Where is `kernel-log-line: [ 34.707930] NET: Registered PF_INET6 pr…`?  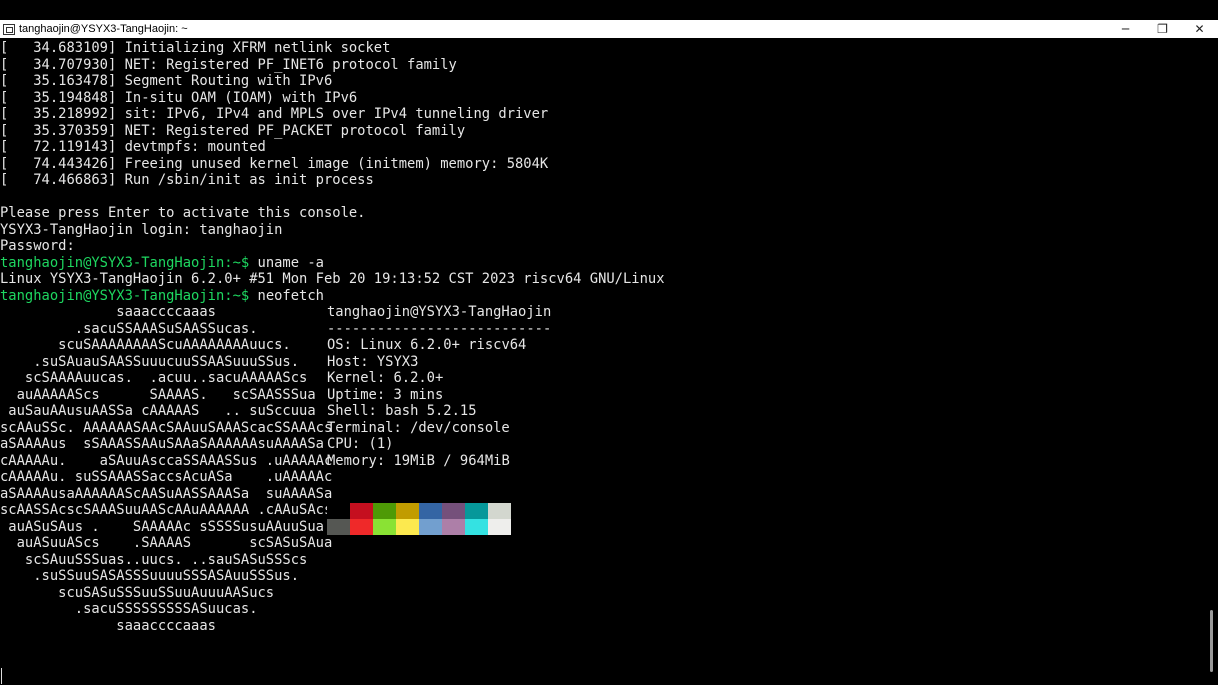
kernel-log-line: [ 34.707930] NET: Registered PF_INET6 pr… is located at coordinates (228, 64).